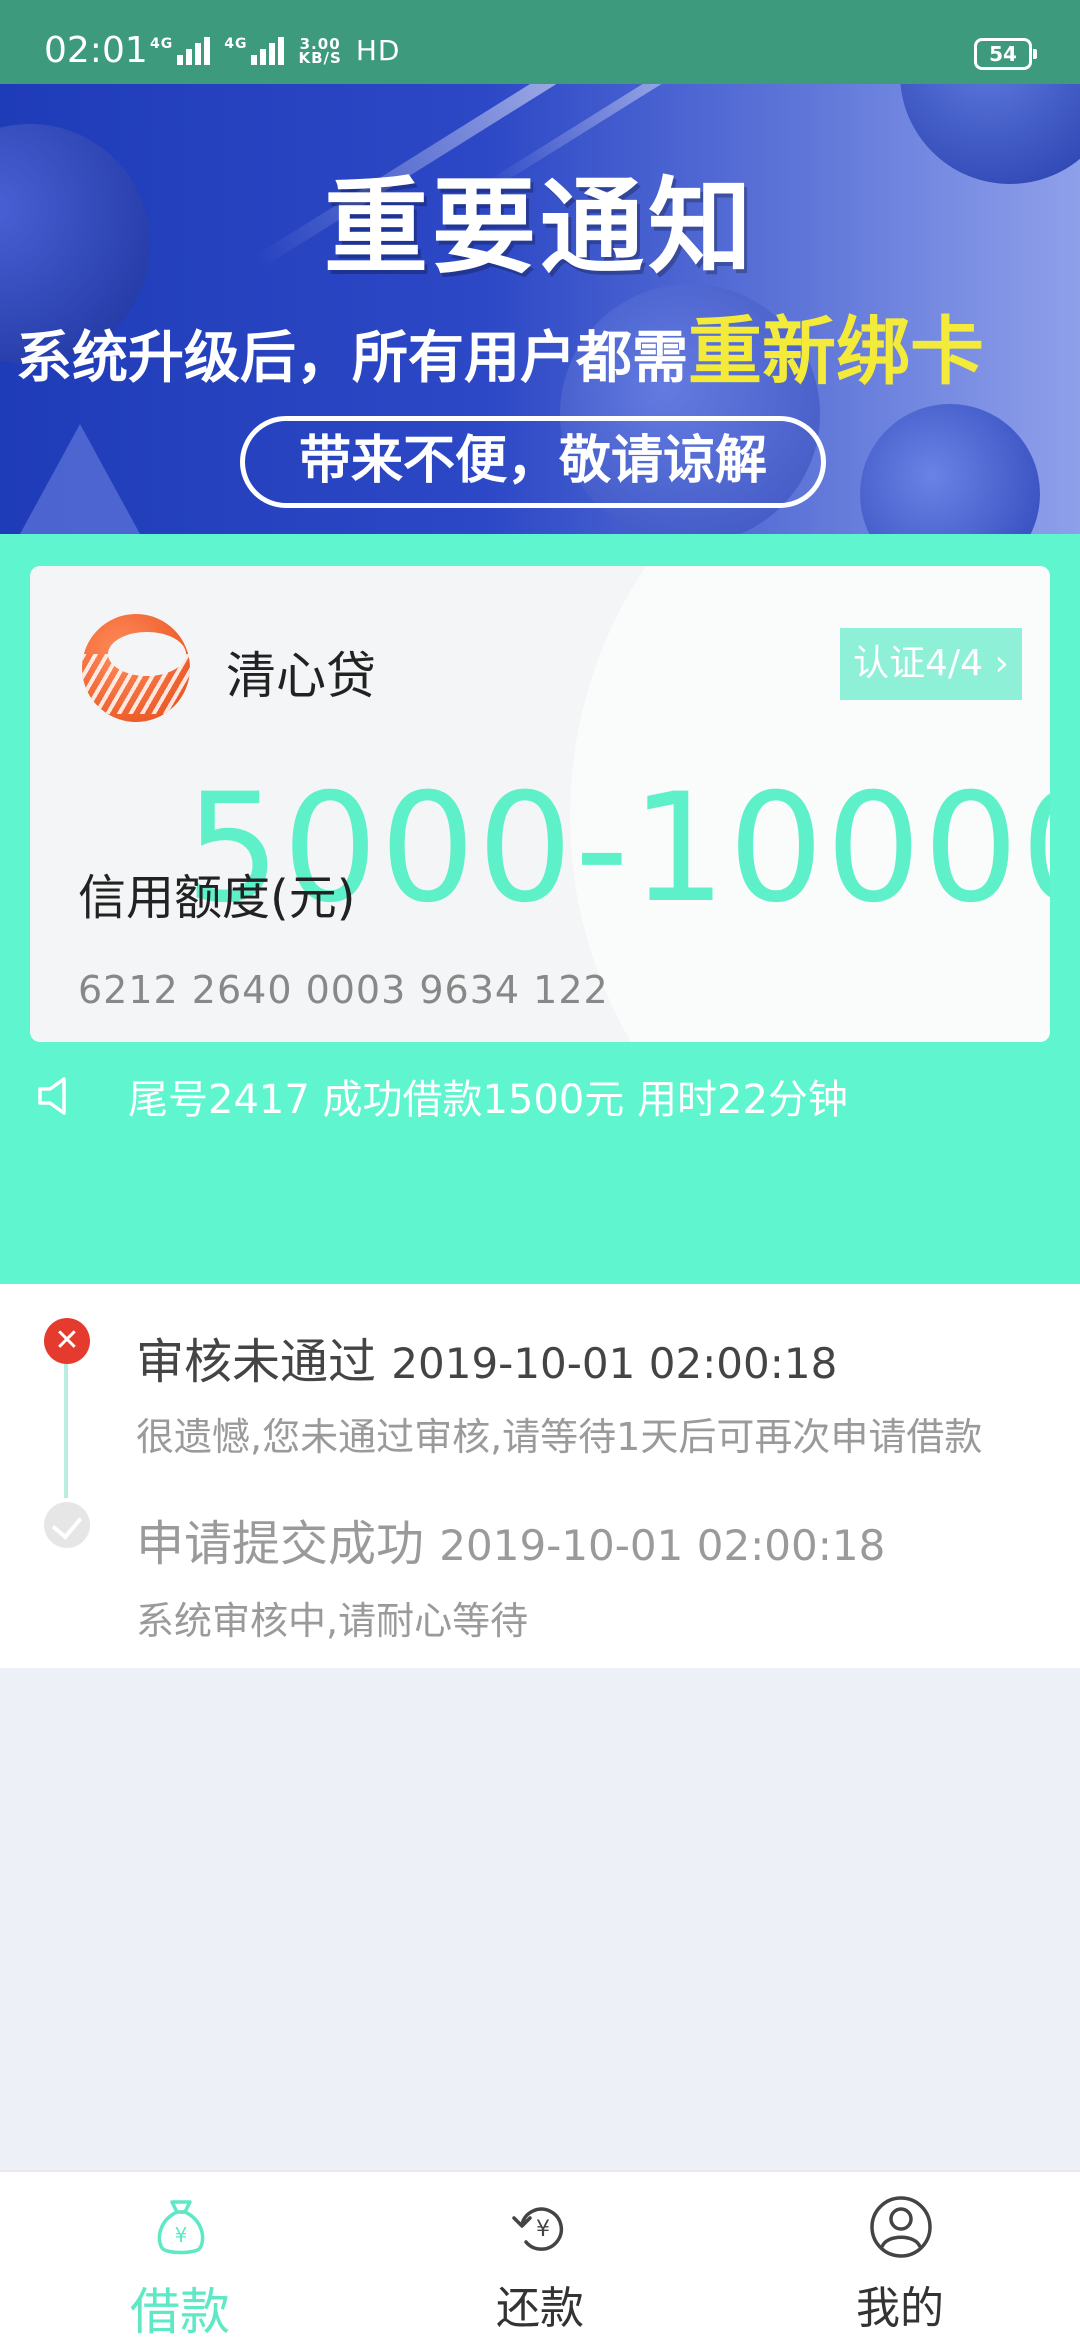 This screenshot has height=2340, width=1080. I want to click on banner-subtitle: 系统升级后，所有用户都需重新绑卡, so click(546, 345).